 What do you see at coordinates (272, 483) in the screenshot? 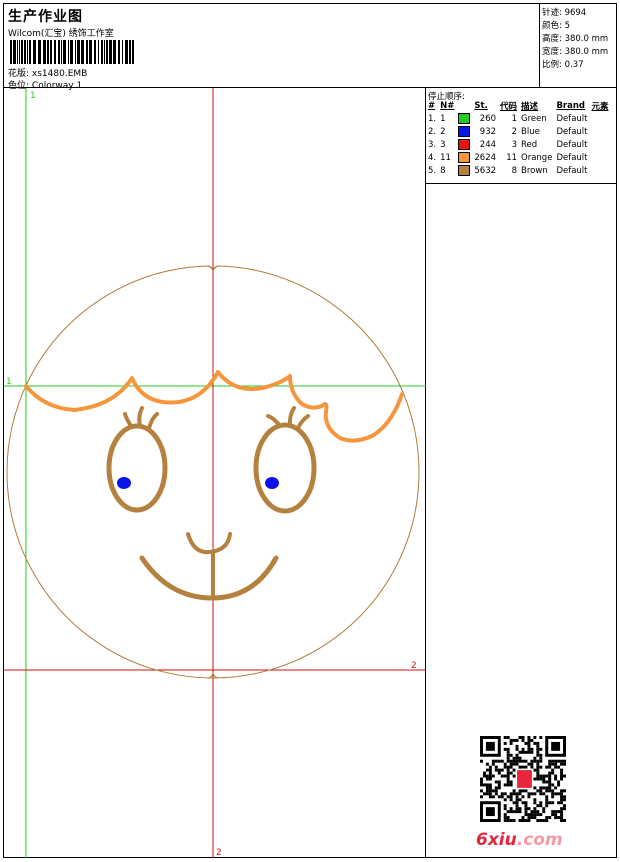
I see `right-pupil` at bounding box center [272, 483].